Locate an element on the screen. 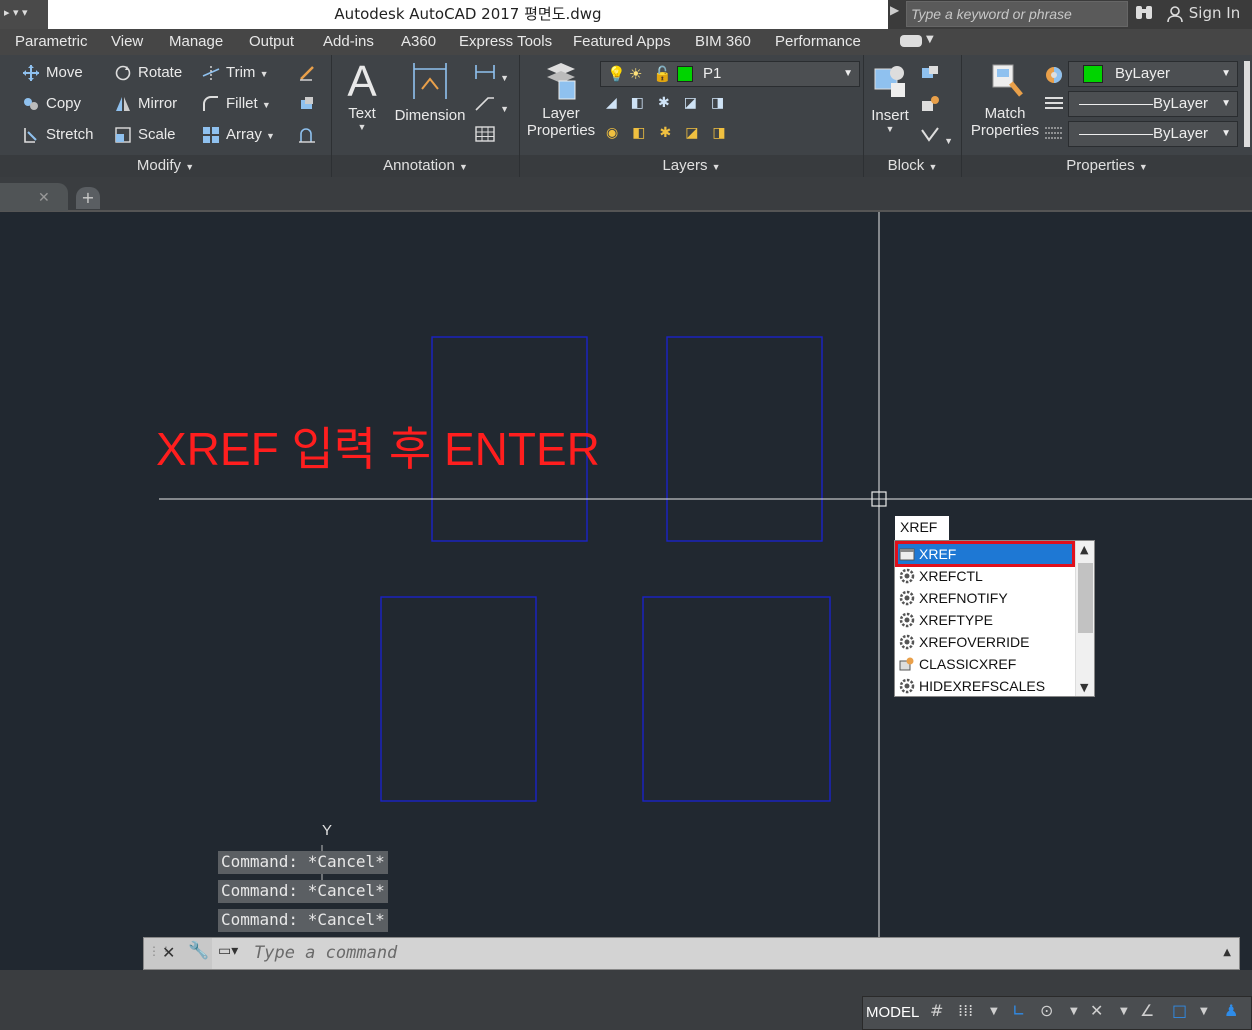 This screenshot has width=1252, height=1030. linetype-dropdown: ByLayer ▼ is located at coordinates (1153, 104).